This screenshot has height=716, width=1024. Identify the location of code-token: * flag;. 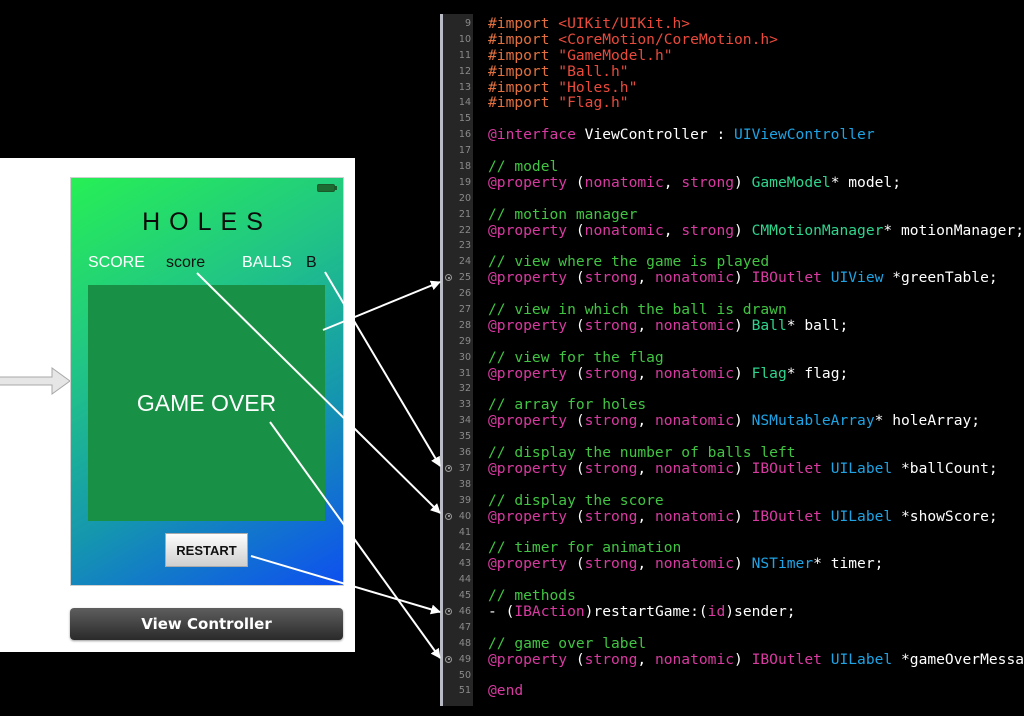
(817, 373).